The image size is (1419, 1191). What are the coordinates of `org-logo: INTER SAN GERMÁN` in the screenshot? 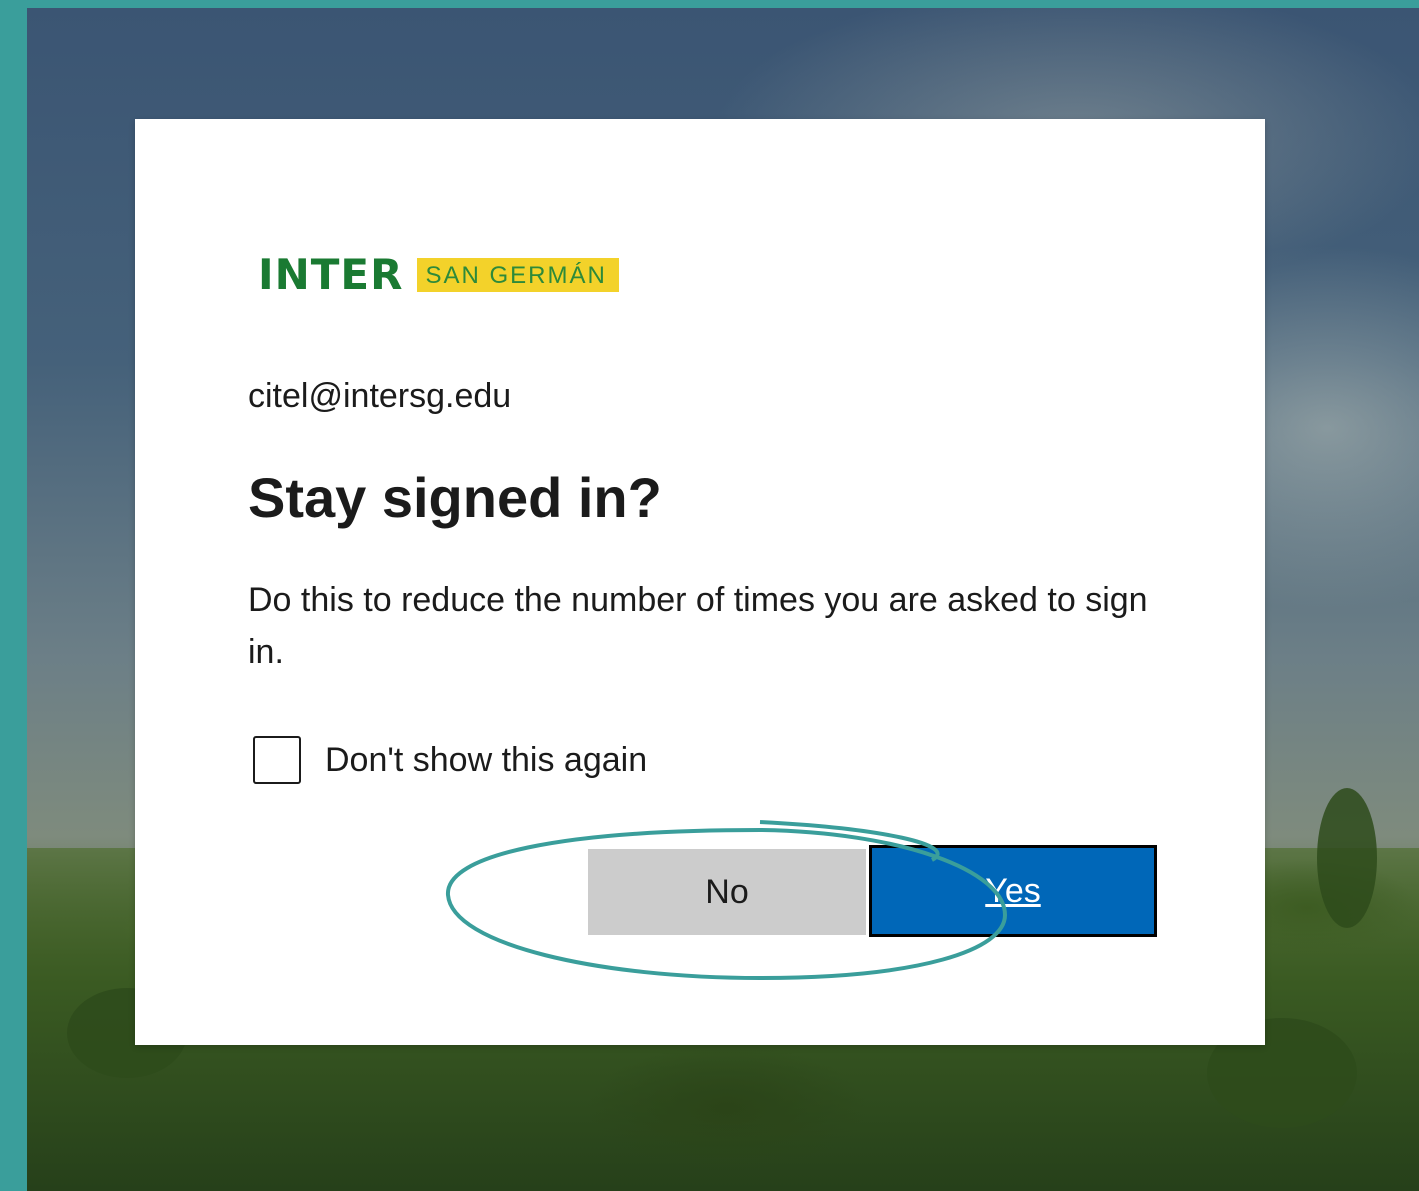 It's located at (438, 275).